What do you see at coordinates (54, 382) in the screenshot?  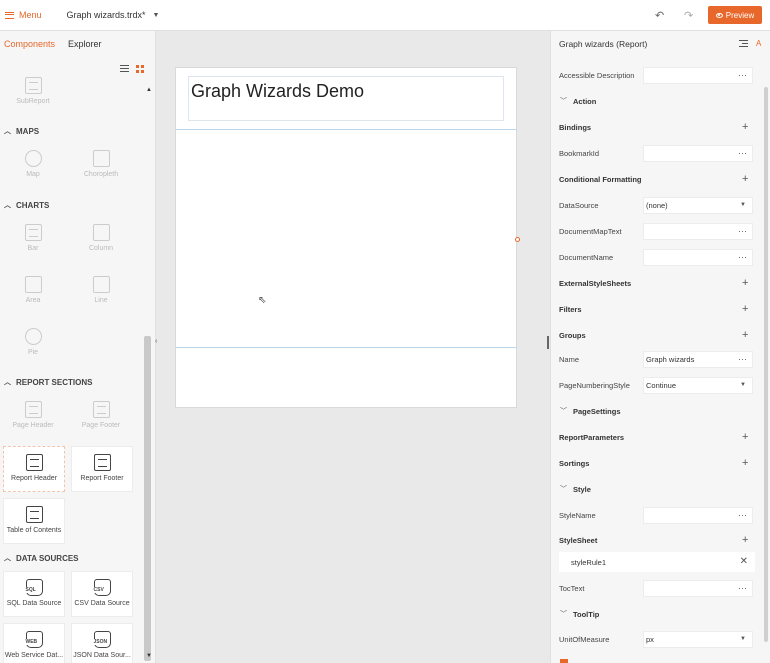 I see `section-label: REPORT SECTIONS` at bounding box center [54, 382].